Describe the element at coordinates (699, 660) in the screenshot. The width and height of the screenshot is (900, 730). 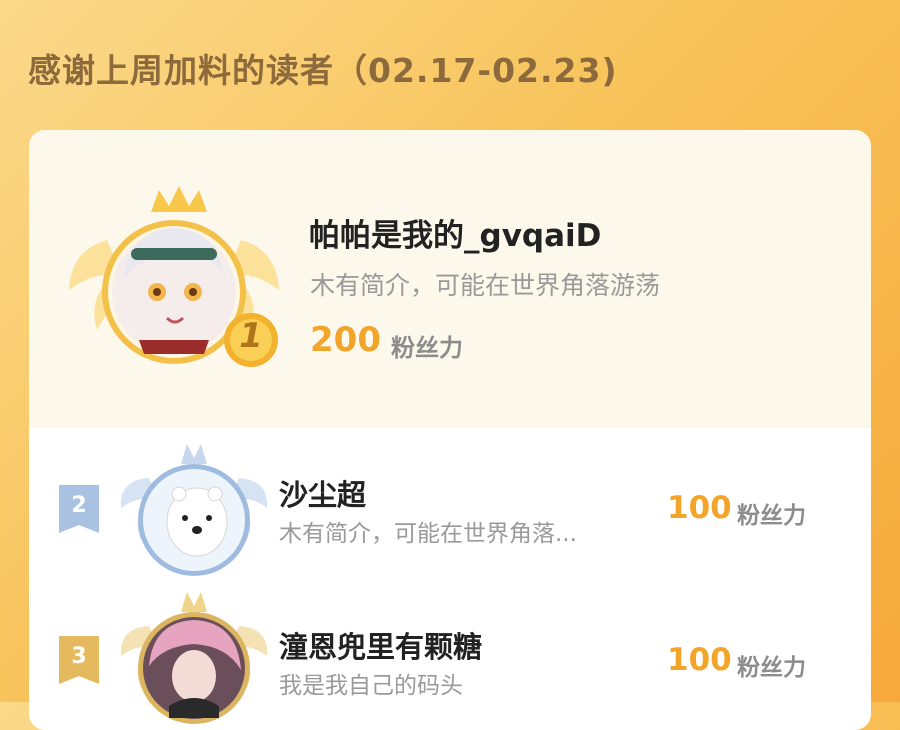
I see `rank-3-fans-count: 100` at that location.